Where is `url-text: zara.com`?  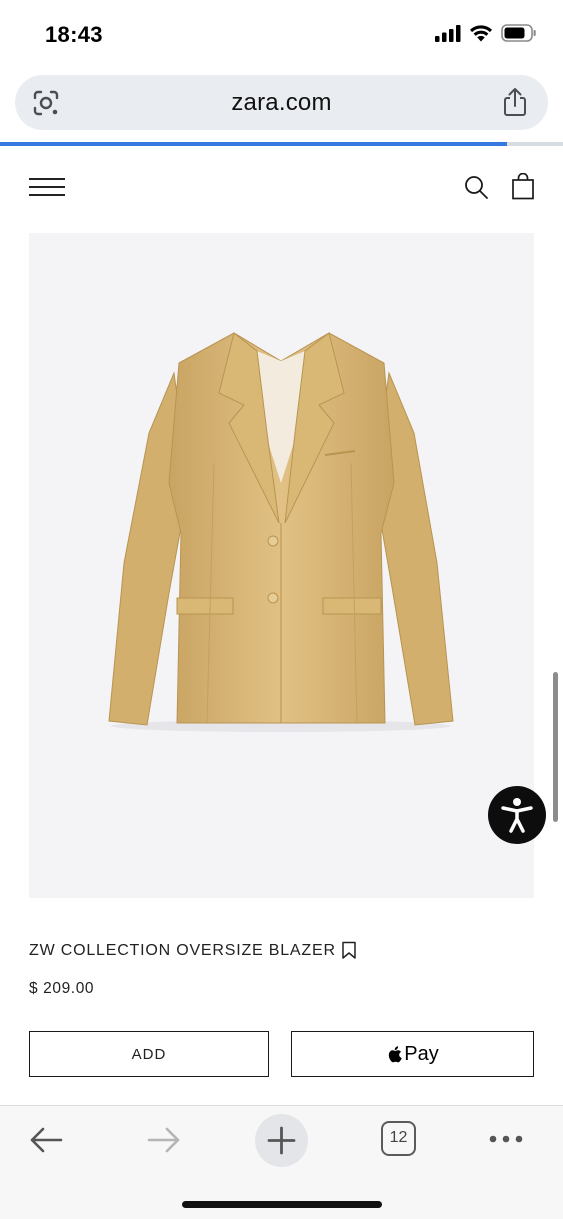 url-text: zara.com is located at coordinates (281, 103).